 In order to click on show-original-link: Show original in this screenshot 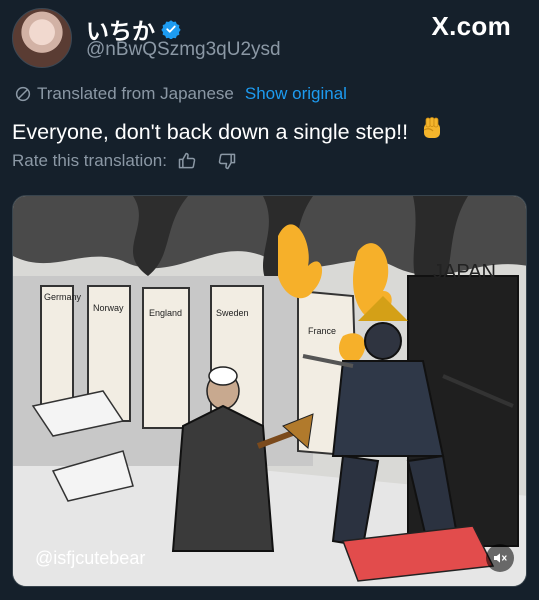, I will do `click(296, 94)`.